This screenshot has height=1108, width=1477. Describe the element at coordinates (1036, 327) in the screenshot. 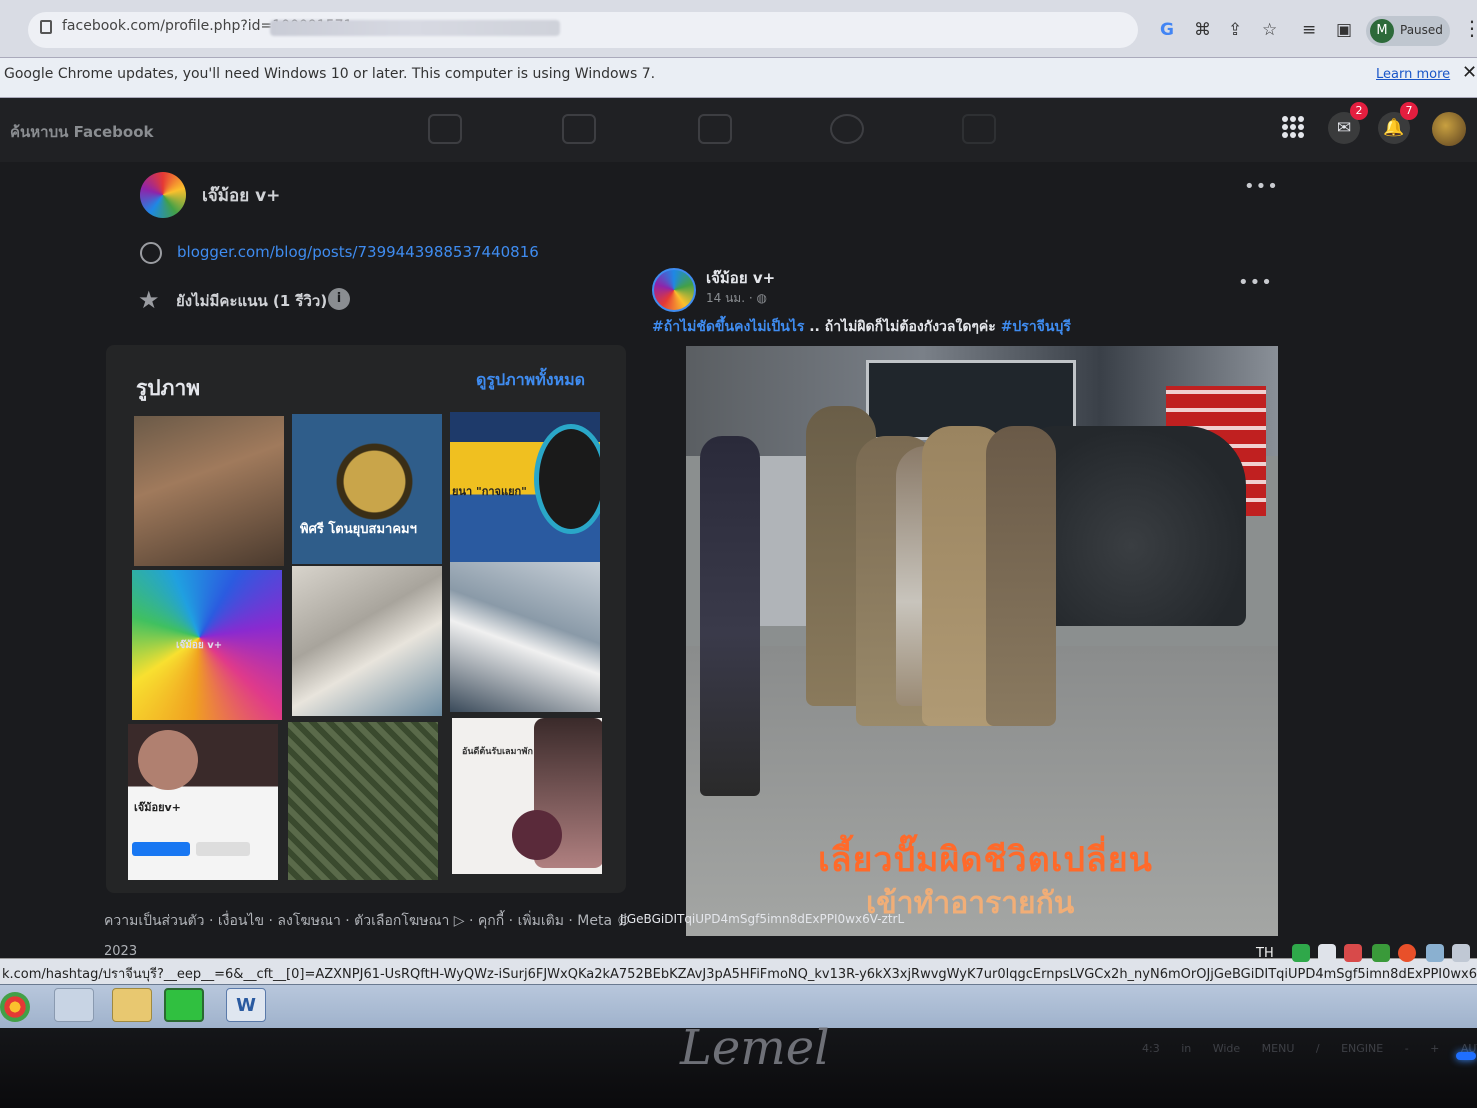

I see `post-hashtag: #ปราจีนบุรี` at that location.